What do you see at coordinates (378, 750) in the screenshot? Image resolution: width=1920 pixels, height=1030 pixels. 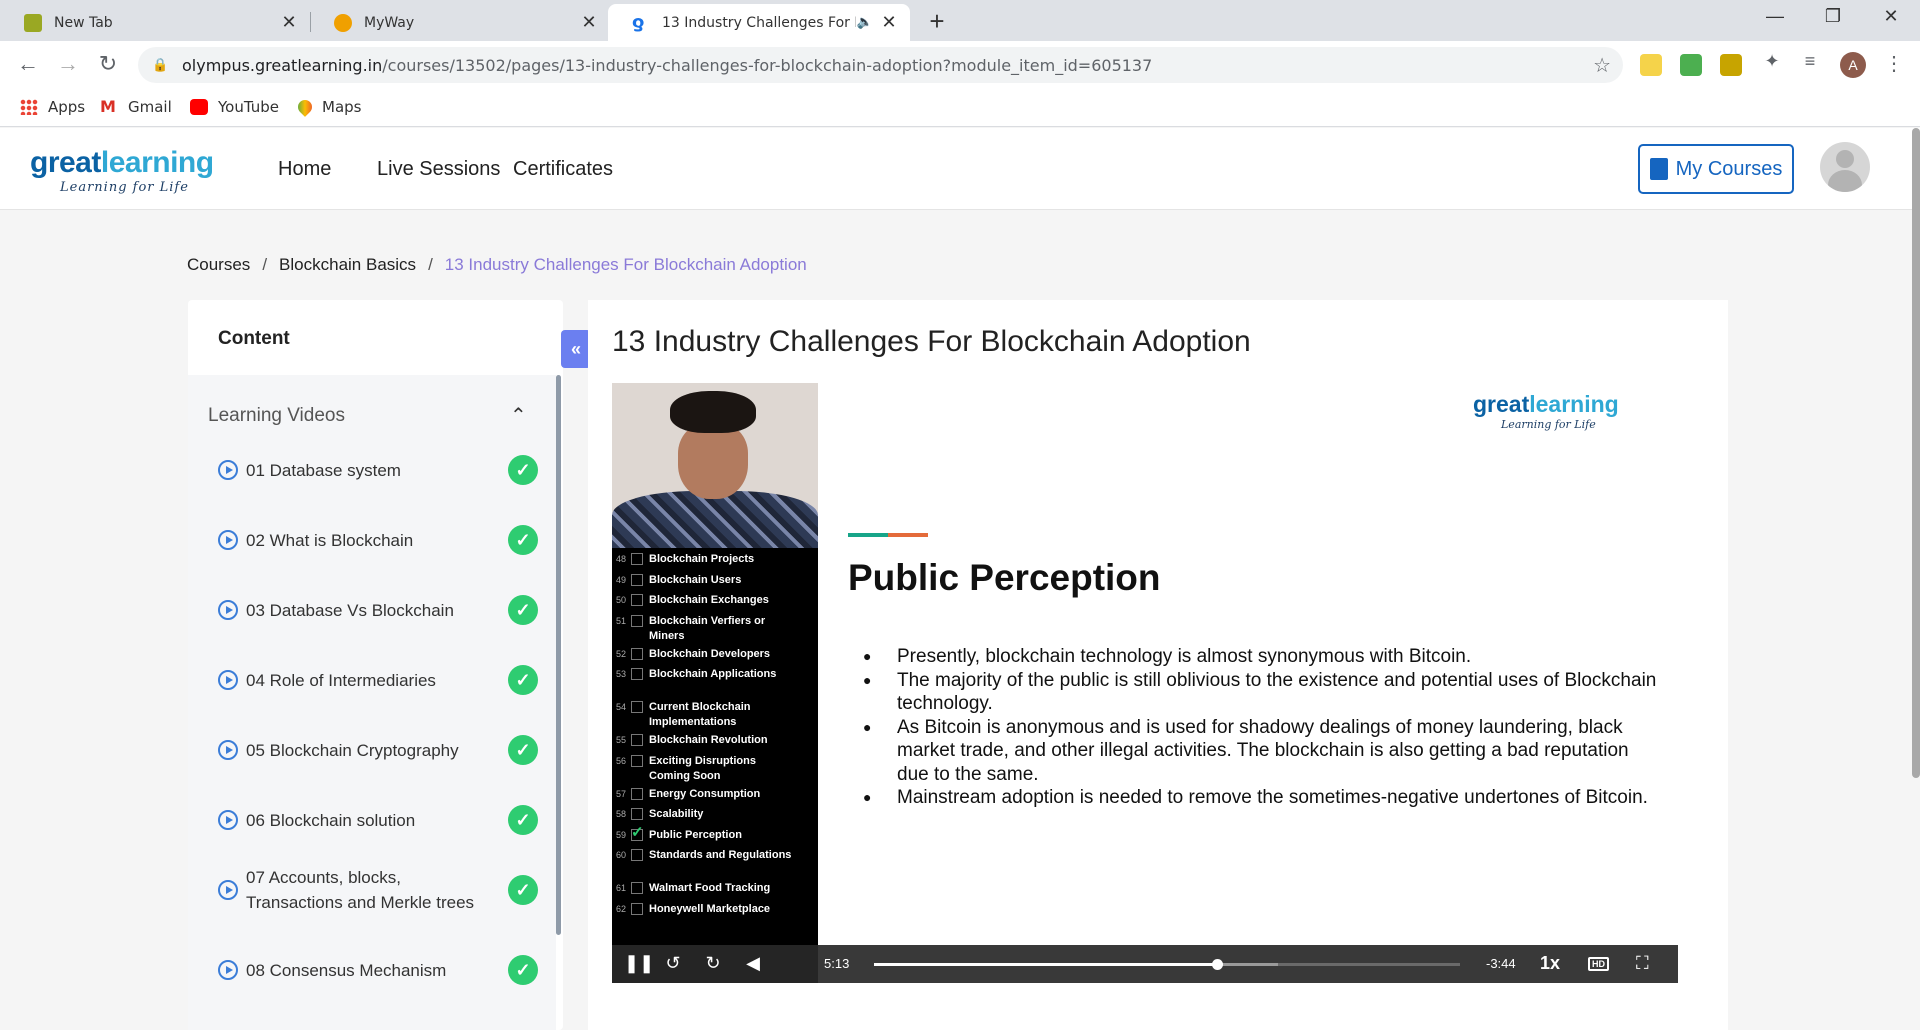 I see `list-item: 05 Blockchain Cryptography ✓` at bounding box center [378, 750].